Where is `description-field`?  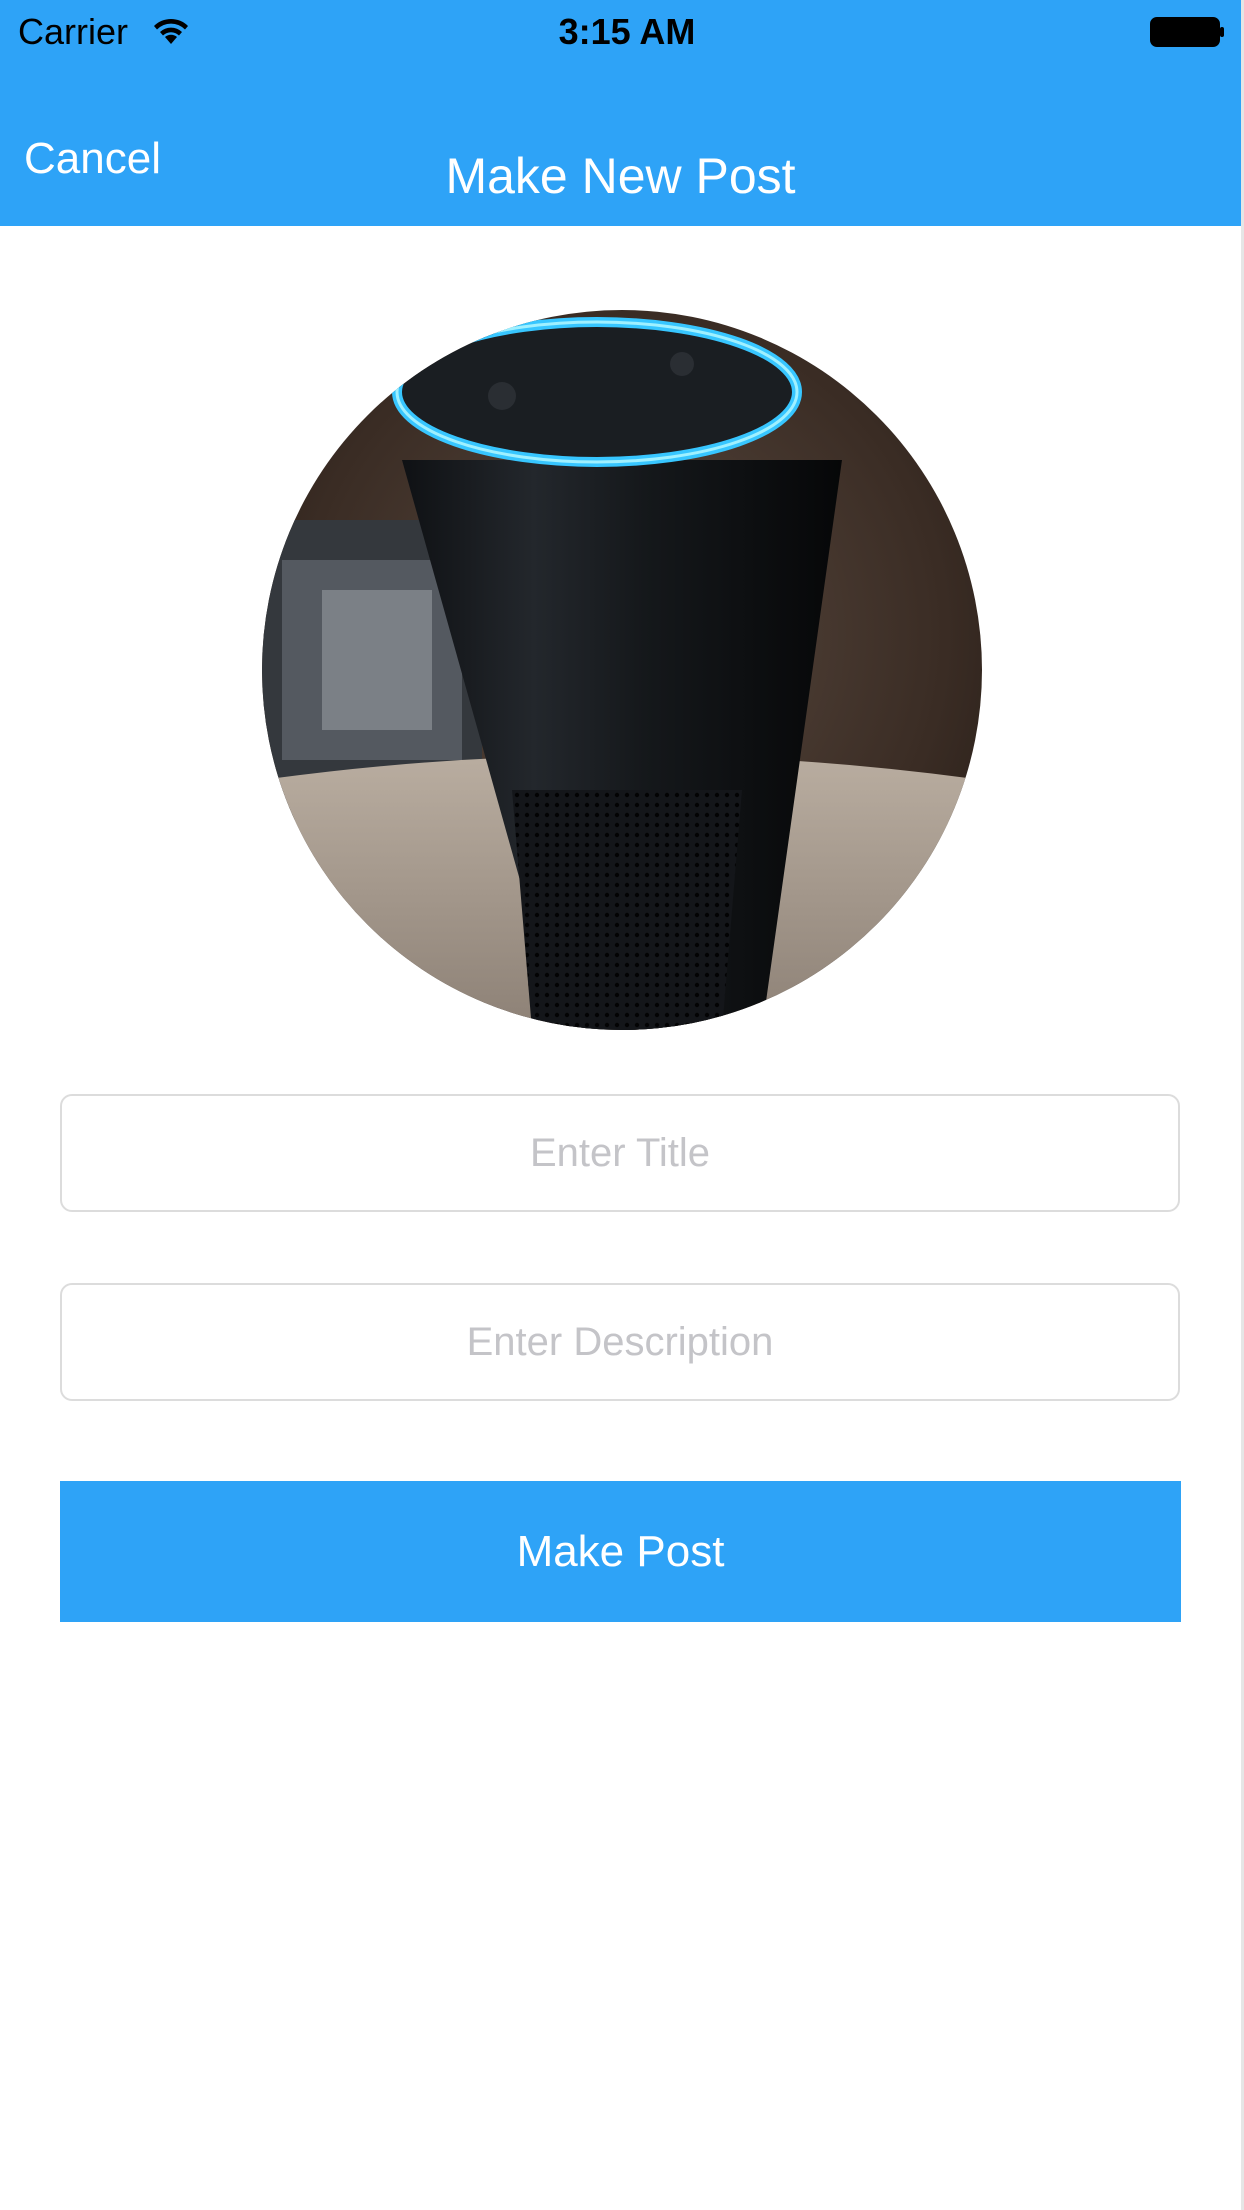
description-field is located at coordinates (620, 1342).